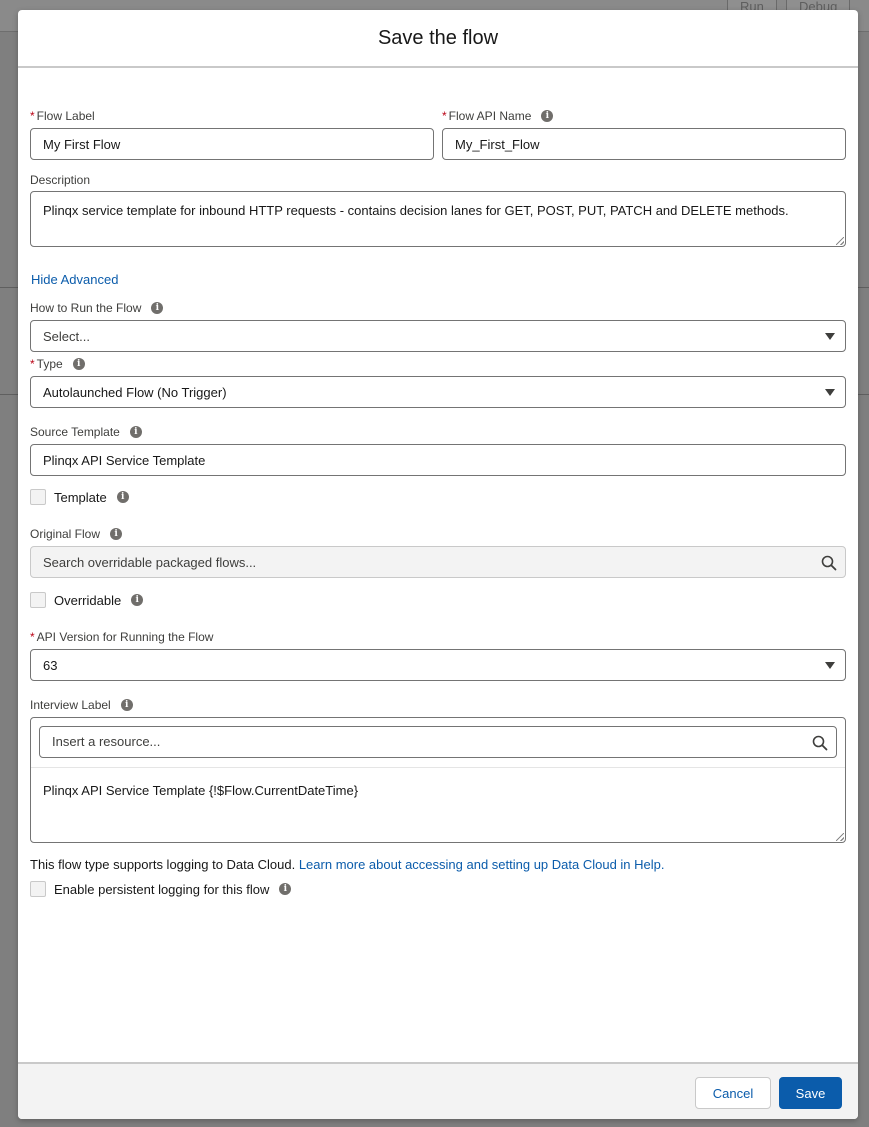 This screenshot has height=1127, width=869. I want to click on flow-api-name-field: * Flow API Name i, so click(498, 116).